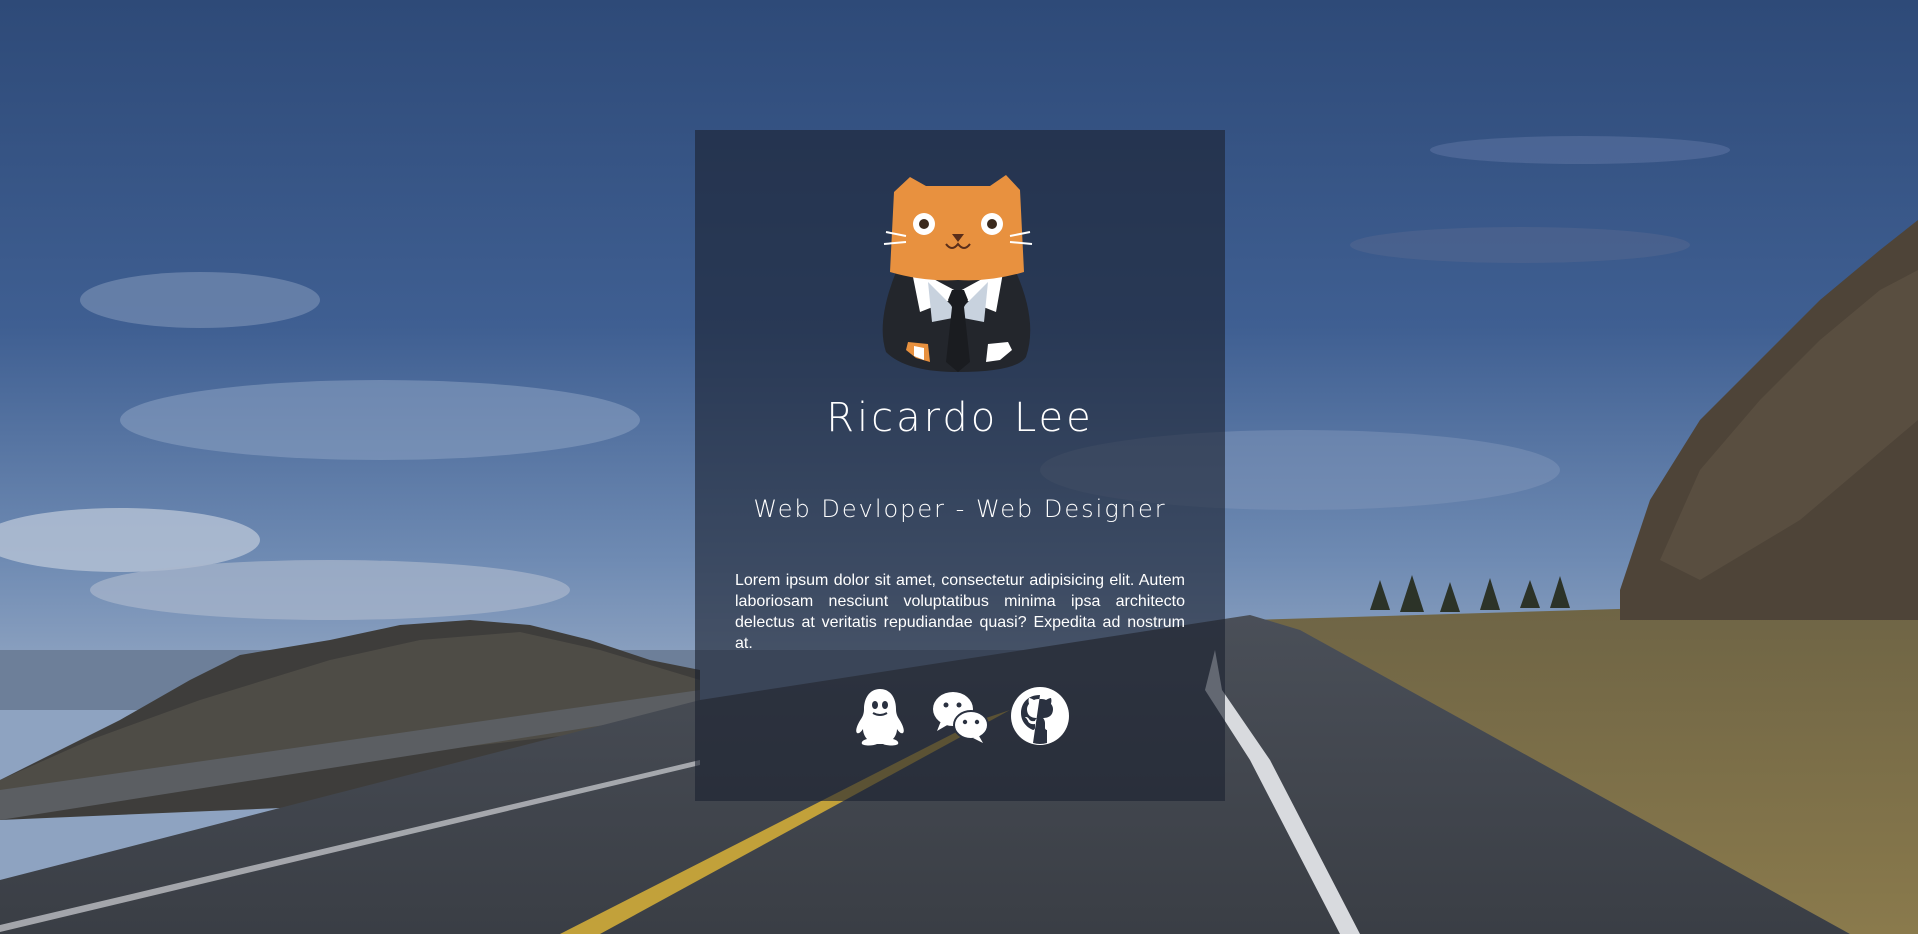  Describe the element at coordinates (958, 272) in the screenshot. I see `cat-avatar-icon` at that location.